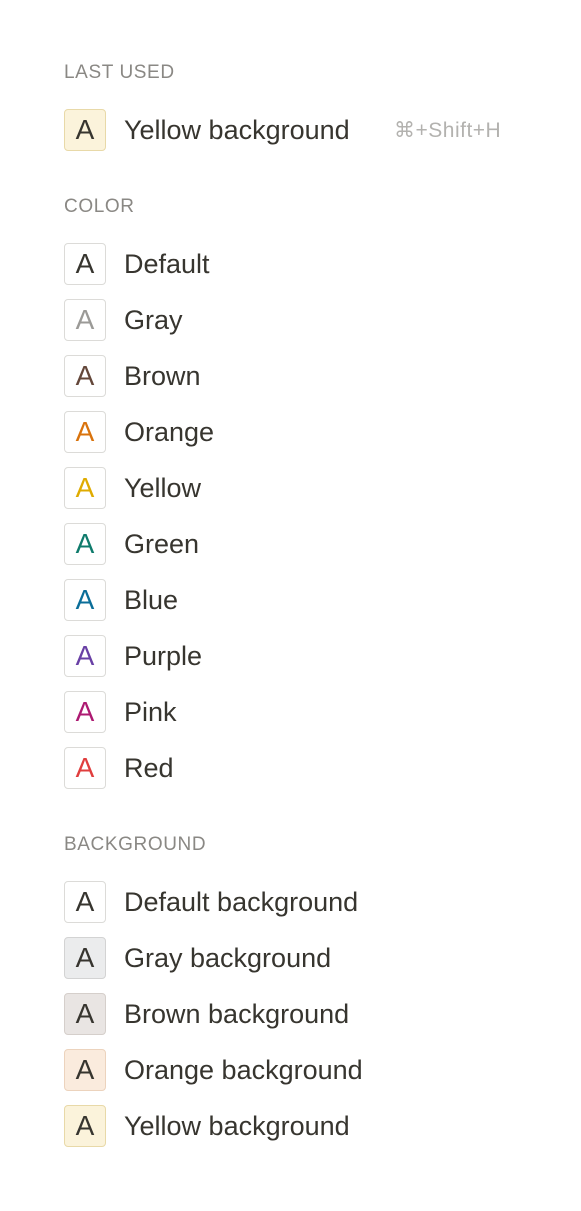  What do you see at coordinates (162, 543) in the screenshot?
I see `menu-item-label: Green` at bounding box center [162, 543].